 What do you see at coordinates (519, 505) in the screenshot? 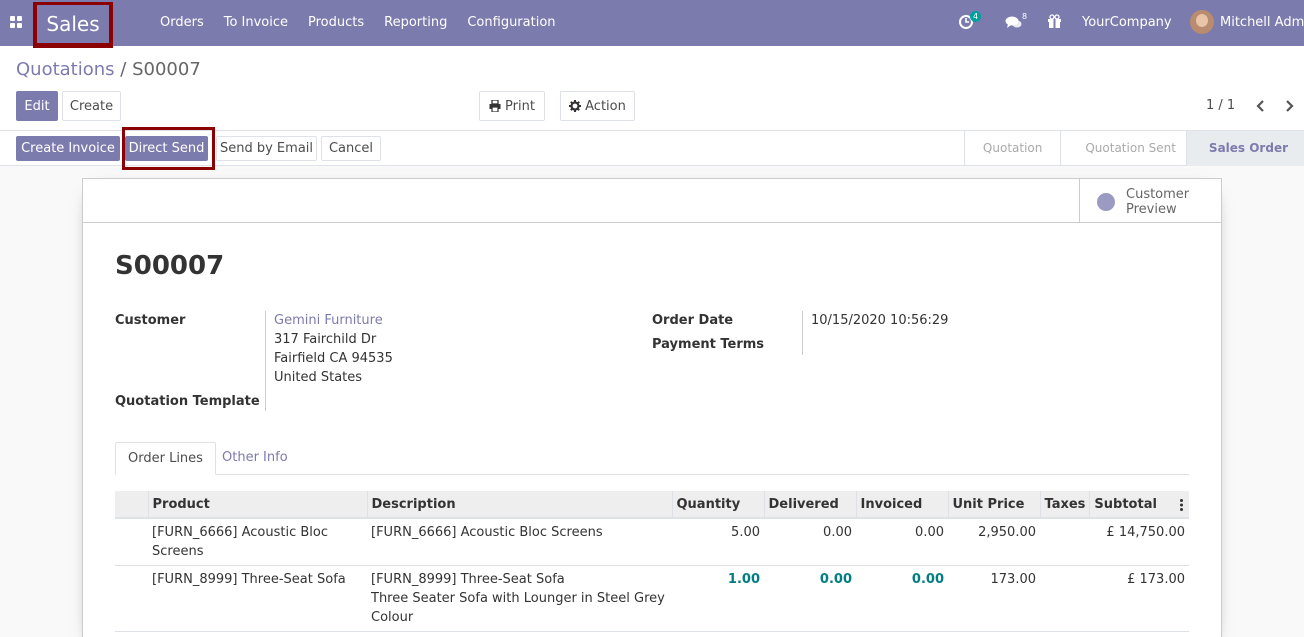
I see `col-description: Description` at bounding box center [519, 505].